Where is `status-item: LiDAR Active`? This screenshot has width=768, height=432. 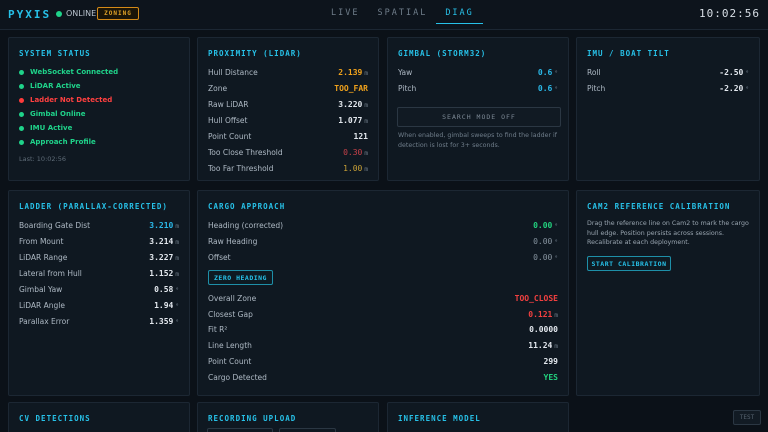 status-item: LiDAR Active is located at coordinates (50, 86).